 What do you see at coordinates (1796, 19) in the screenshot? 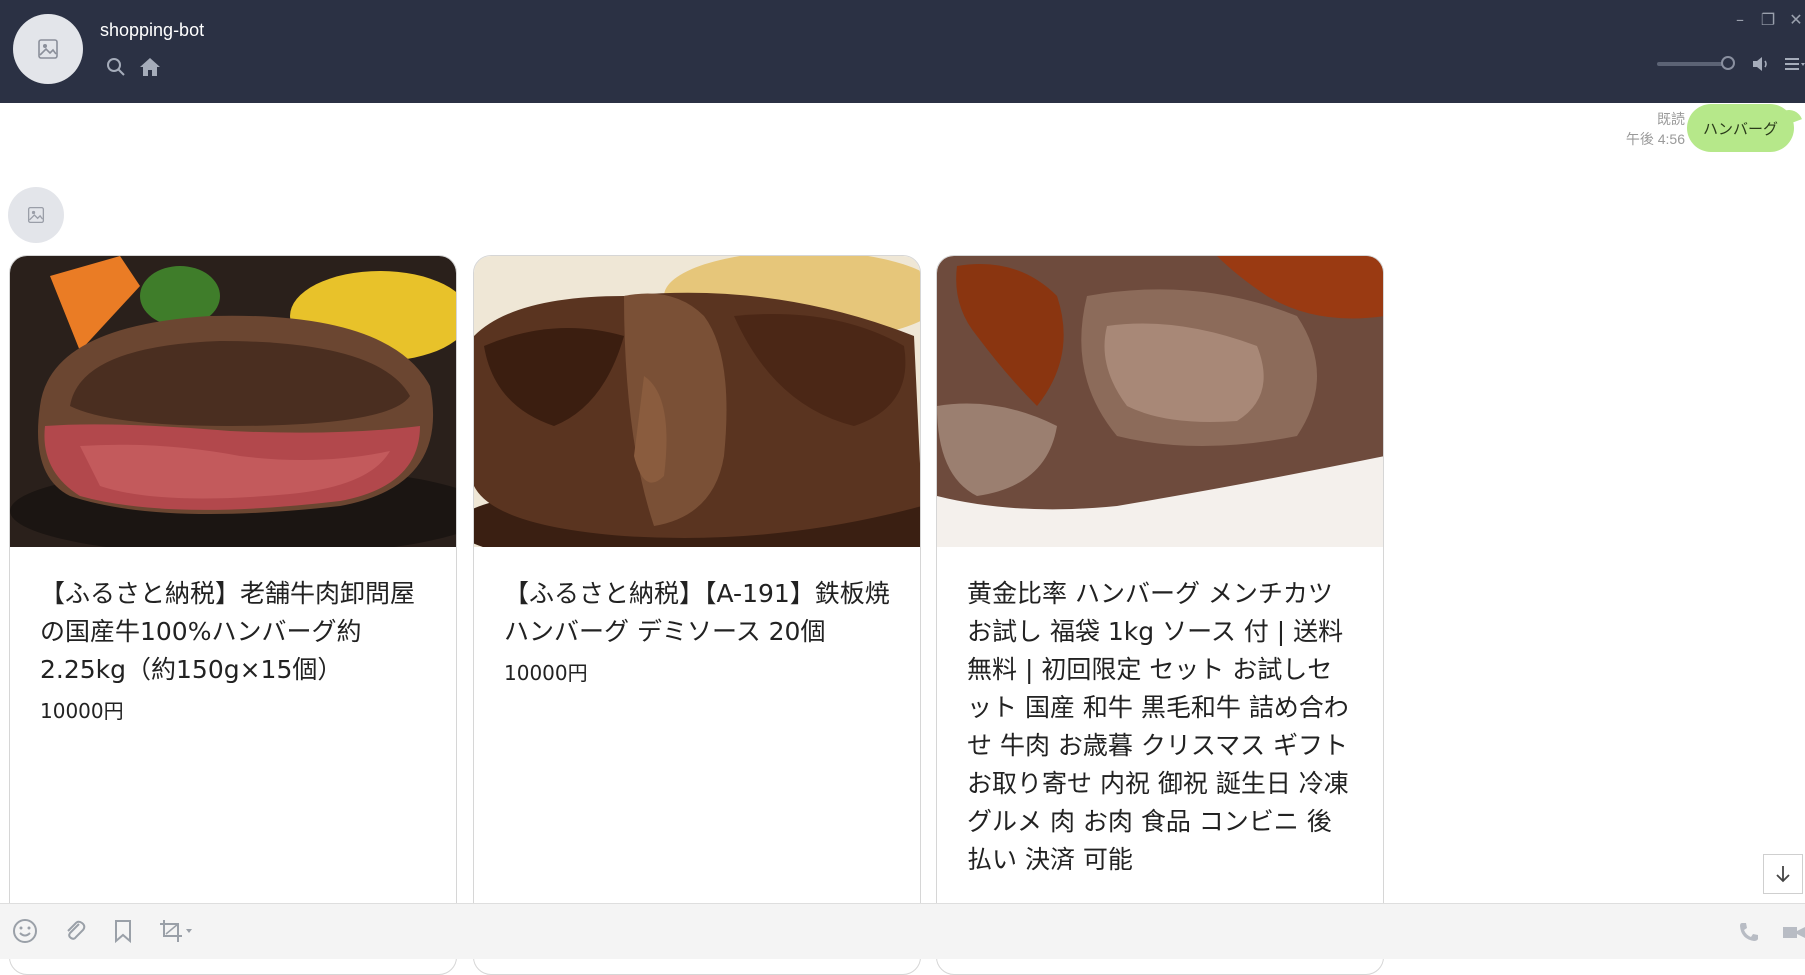
I see `close-icon: ✕` at bounding box center [1796, 19].